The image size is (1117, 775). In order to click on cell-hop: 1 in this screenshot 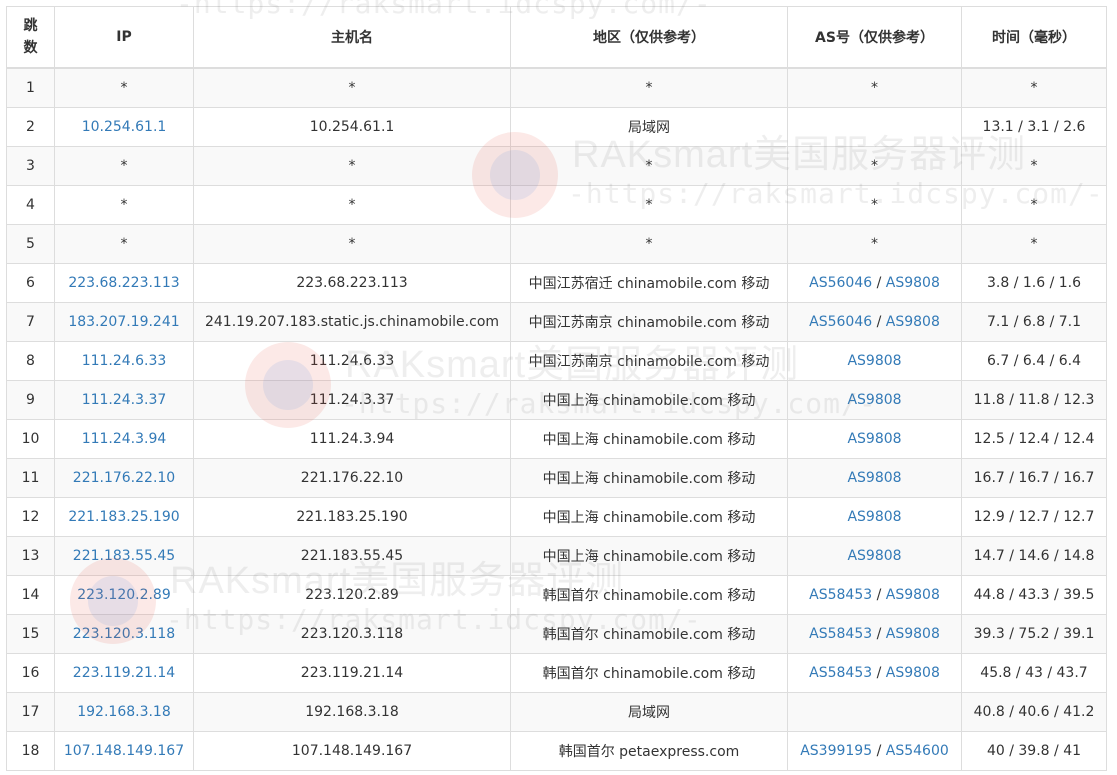, I will do `click(30, 87)`.